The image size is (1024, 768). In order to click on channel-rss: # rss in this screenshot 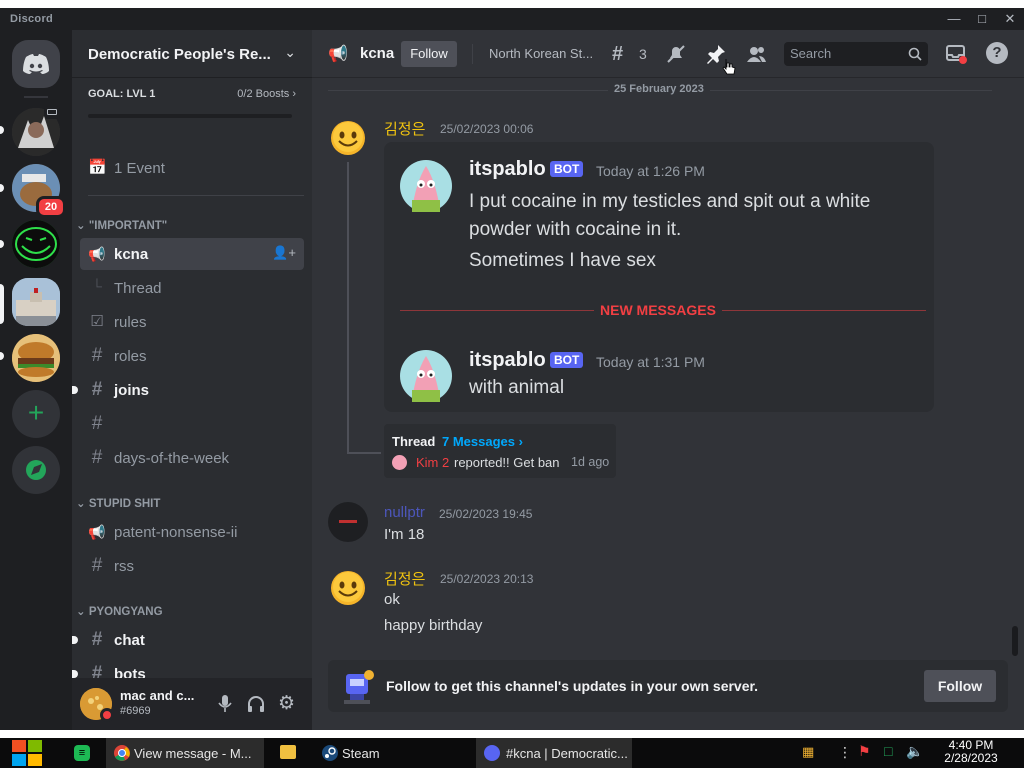, I will do `click(192, 566)`.